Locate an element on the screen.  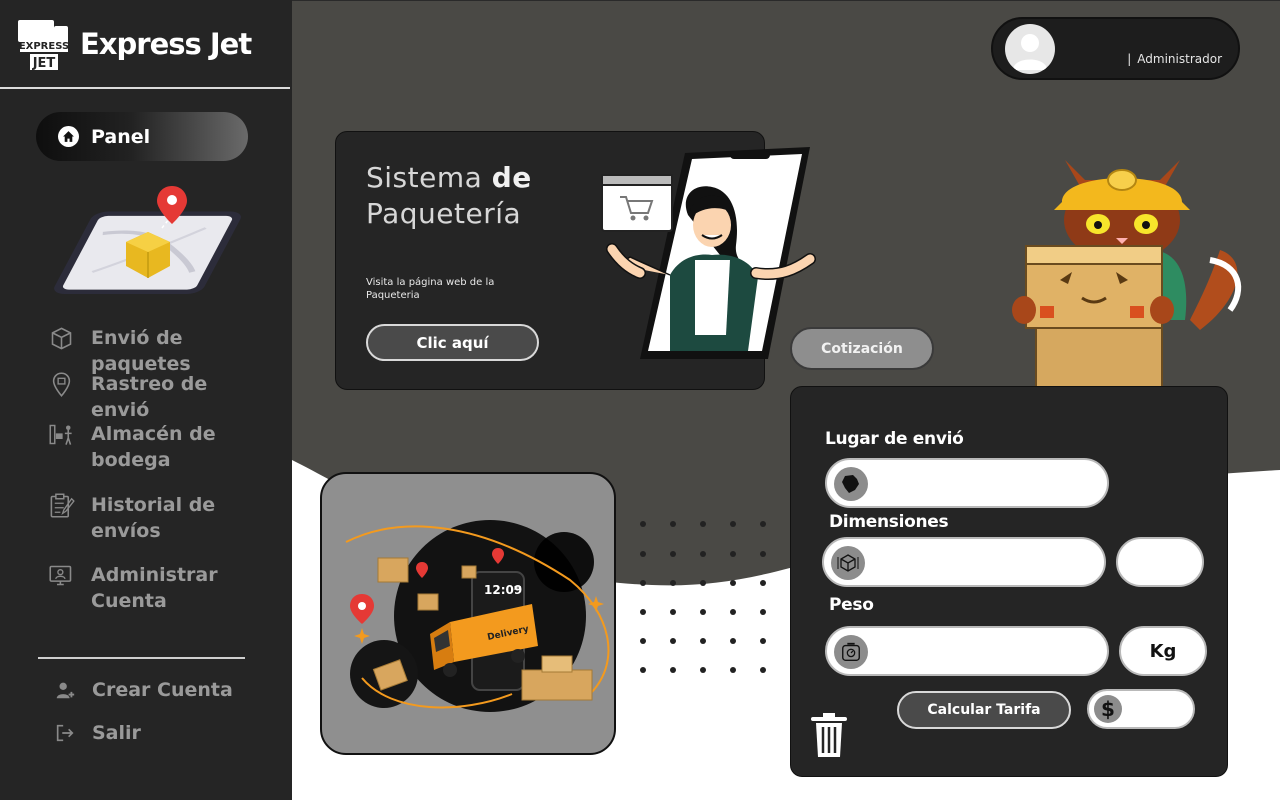
cat-courier-illustration is located at coordinates (1127, 274).